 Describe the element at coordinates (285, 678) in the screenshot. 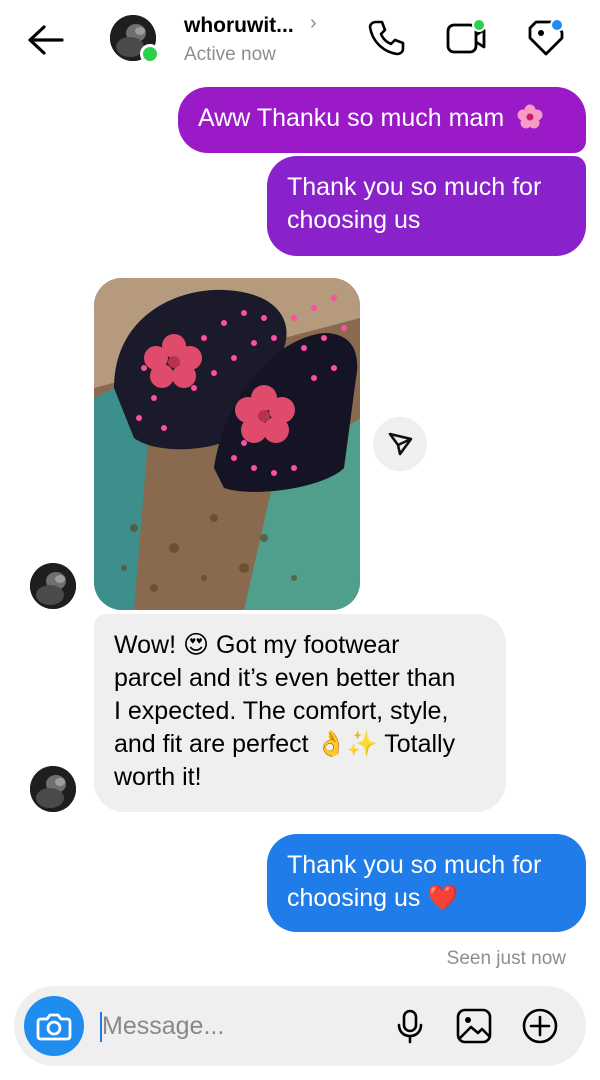

I see `message-line: parcel and it’s even better than` at that location.